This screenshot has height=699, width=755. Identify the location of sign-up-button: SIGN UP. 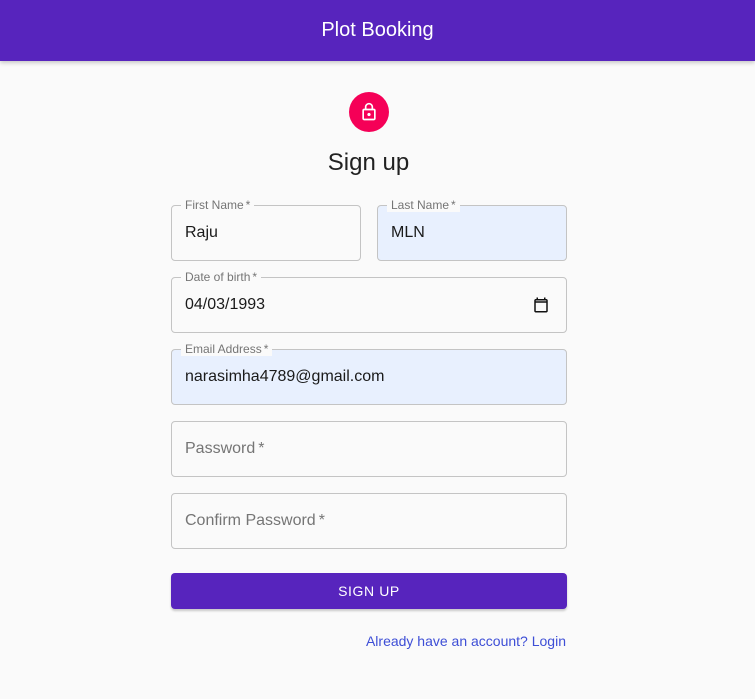
(369, 591).